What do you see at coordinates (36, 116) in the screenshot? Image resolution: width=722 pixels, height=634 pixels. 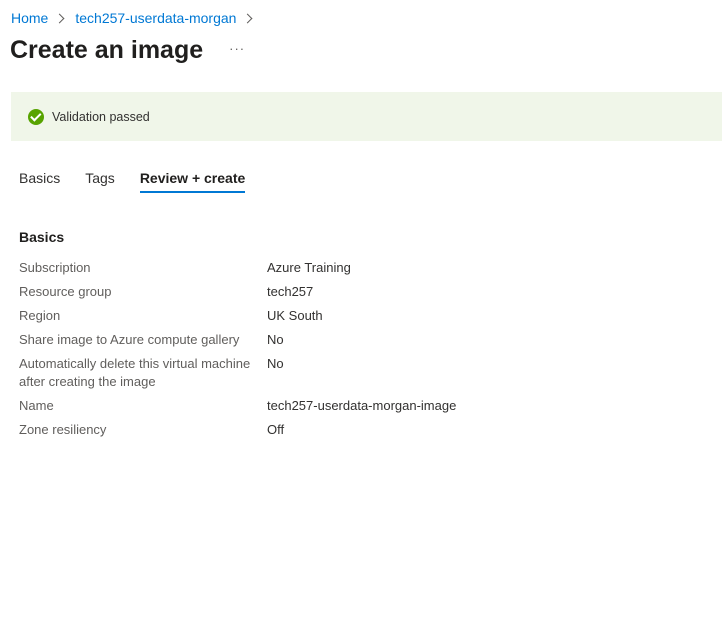 I see `success-check-icon` at bounding box center [36, 116].